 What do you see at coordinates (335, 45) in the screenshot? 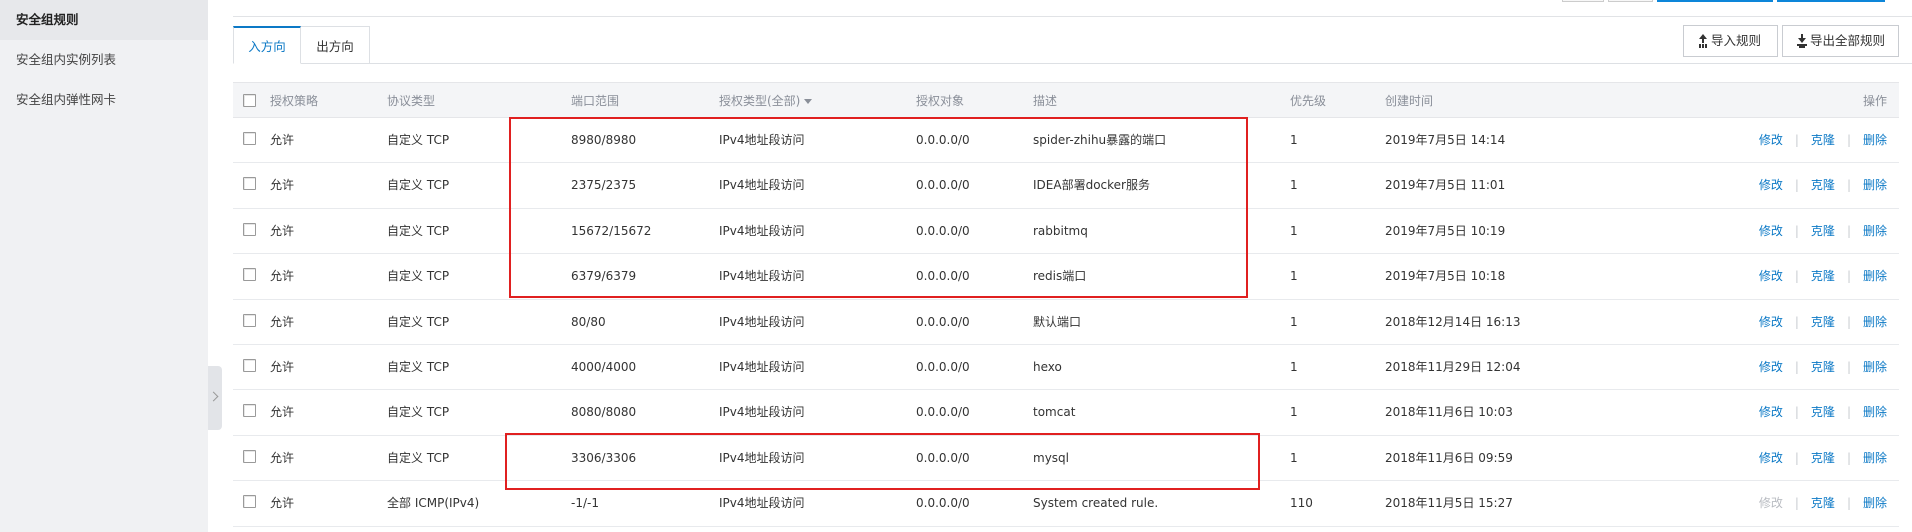
I see `tab-outbound: 出方向` at bounding box center [335, 45].